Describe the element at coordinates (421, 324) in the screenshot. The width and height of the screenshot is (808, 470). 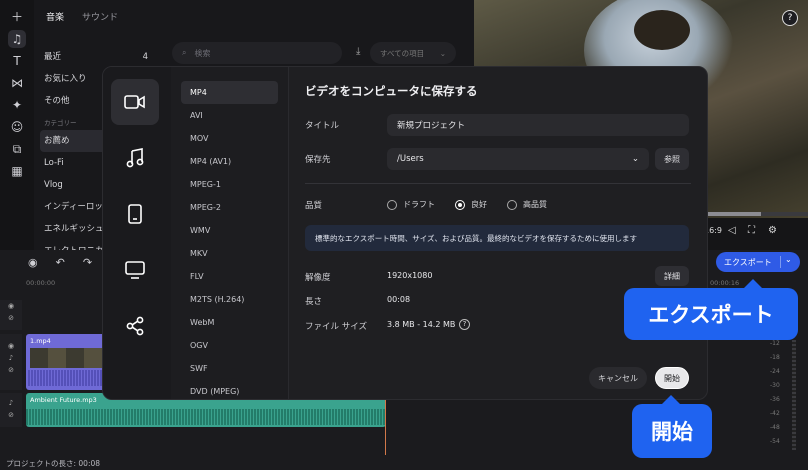
I see `file-size-value: 3.8 MB - 14.2 MB` at that location.